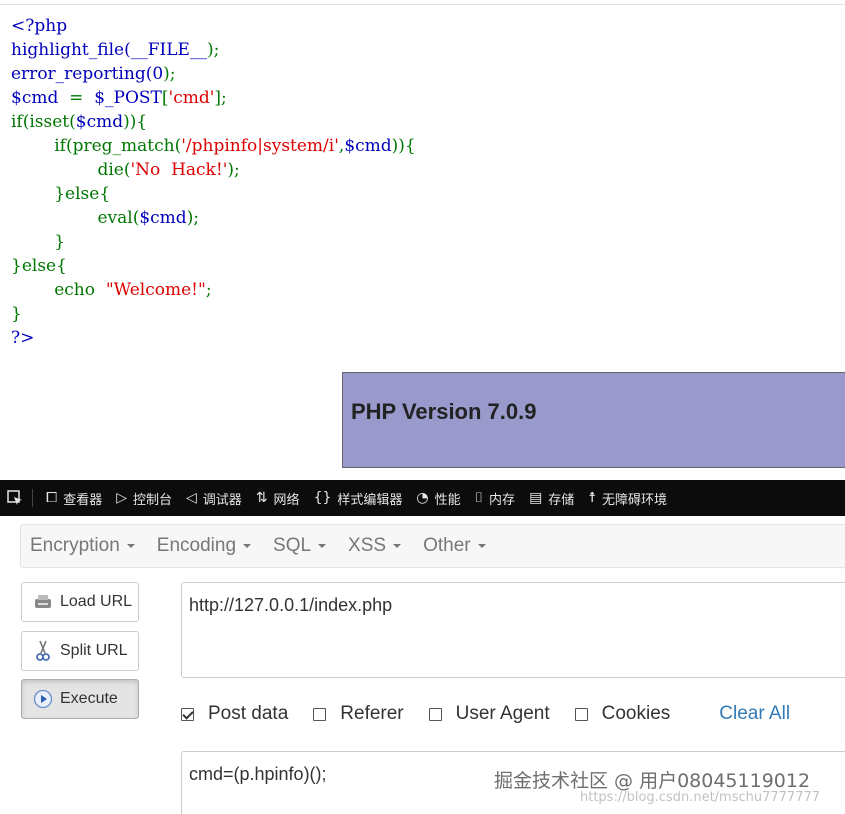  I want to click on post-data-value: cmd=(p.hpinfo)();, so click(258, 774).